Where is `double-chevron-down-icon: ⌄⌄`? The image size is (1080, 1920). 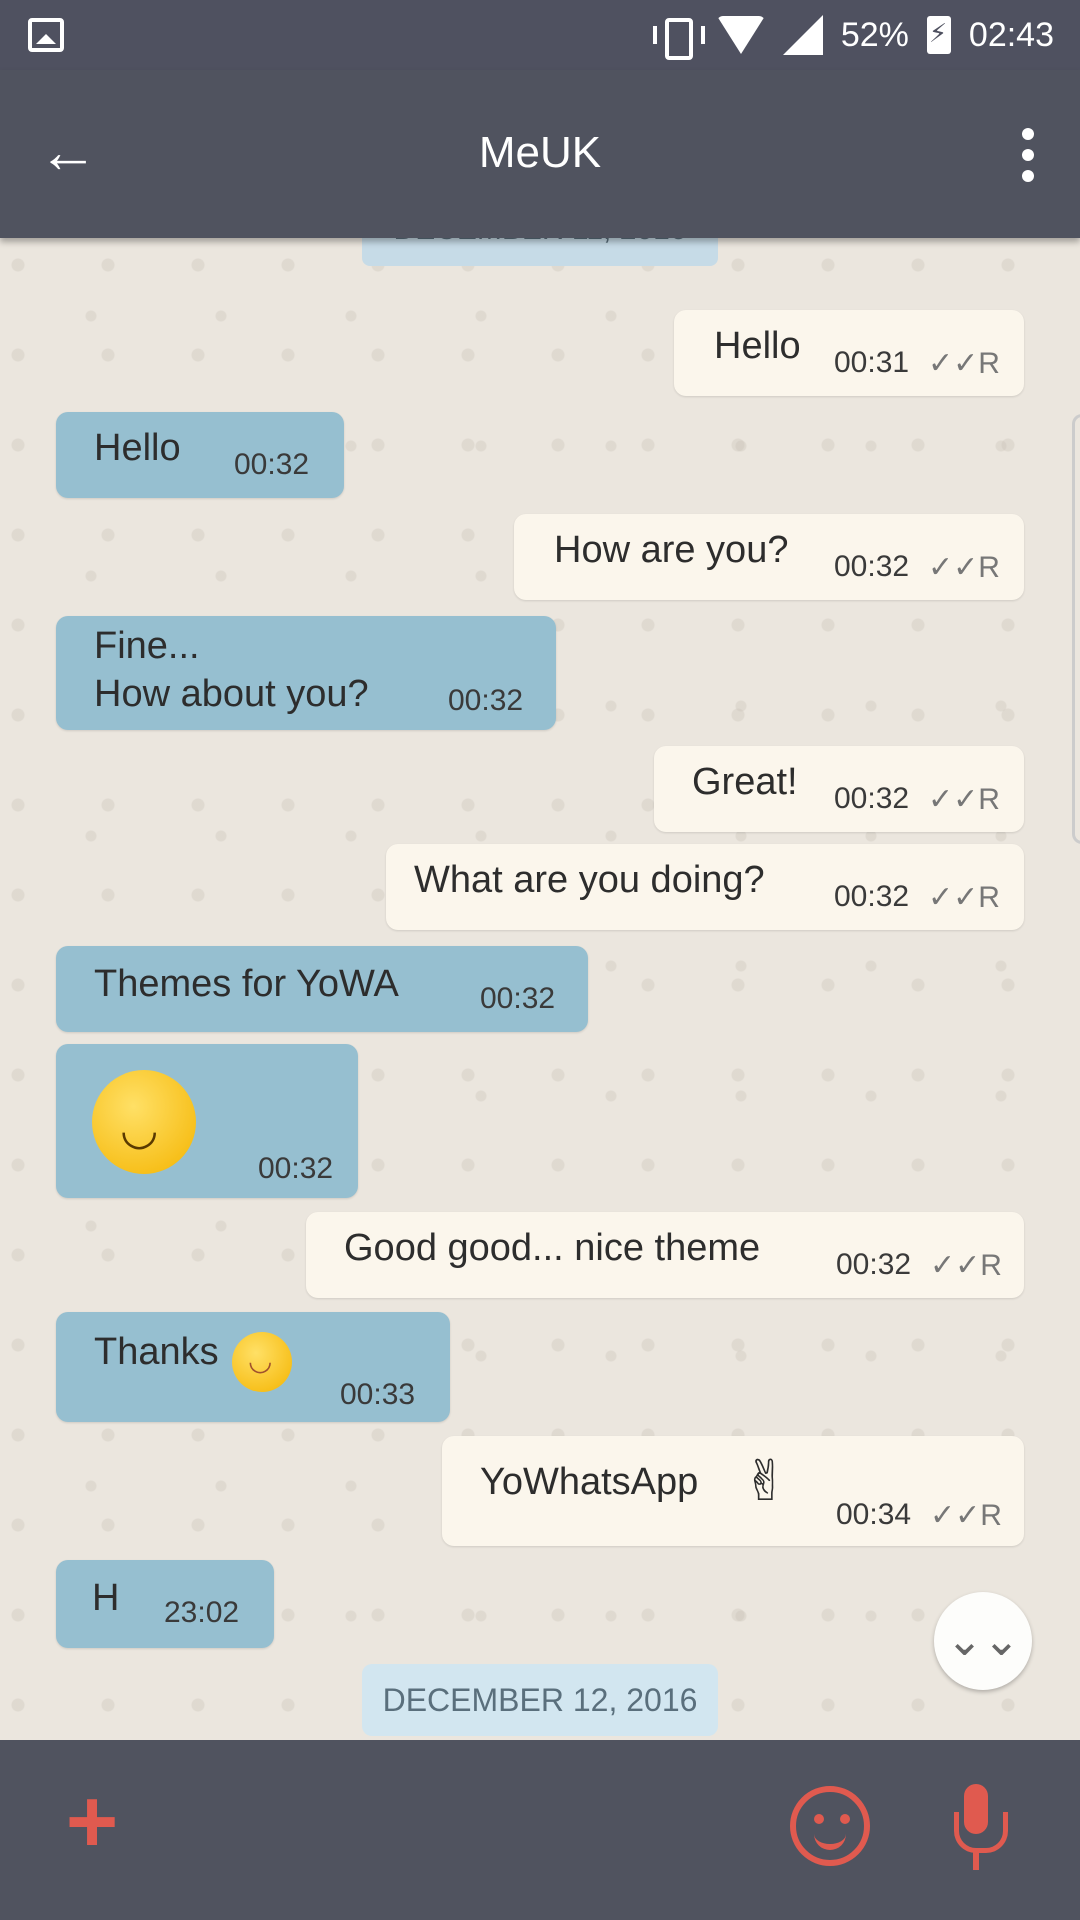 double-chevron-down-icon: ⌄⌄ is located at coordinates (983, 1640).